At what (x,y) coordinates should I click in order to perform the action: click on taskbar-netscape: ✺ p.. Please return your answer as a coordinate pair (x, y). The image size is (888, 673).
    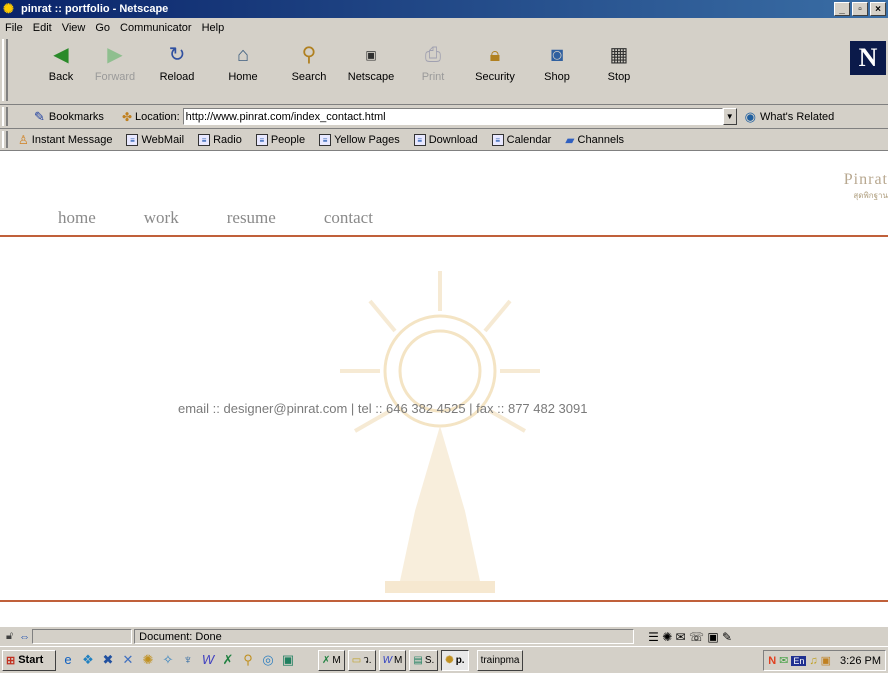
    Looking at the image, I should click on (455, 660).